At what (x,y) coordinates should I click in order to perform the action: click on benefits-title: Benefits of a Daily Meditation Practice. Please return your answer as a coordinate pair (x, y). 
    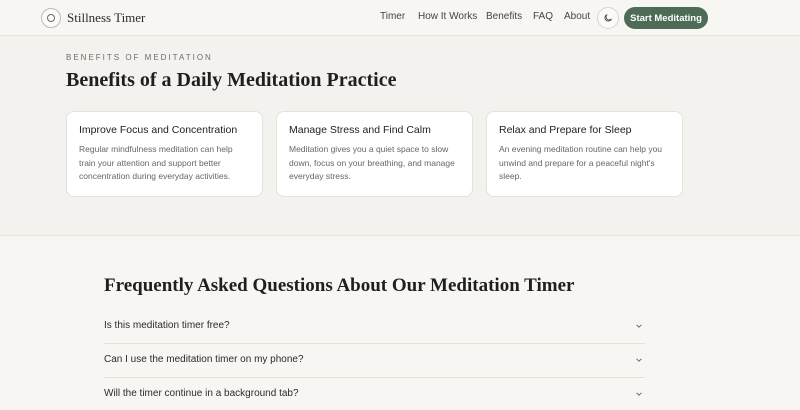
    Looking at the image, I should click on (231, 80).